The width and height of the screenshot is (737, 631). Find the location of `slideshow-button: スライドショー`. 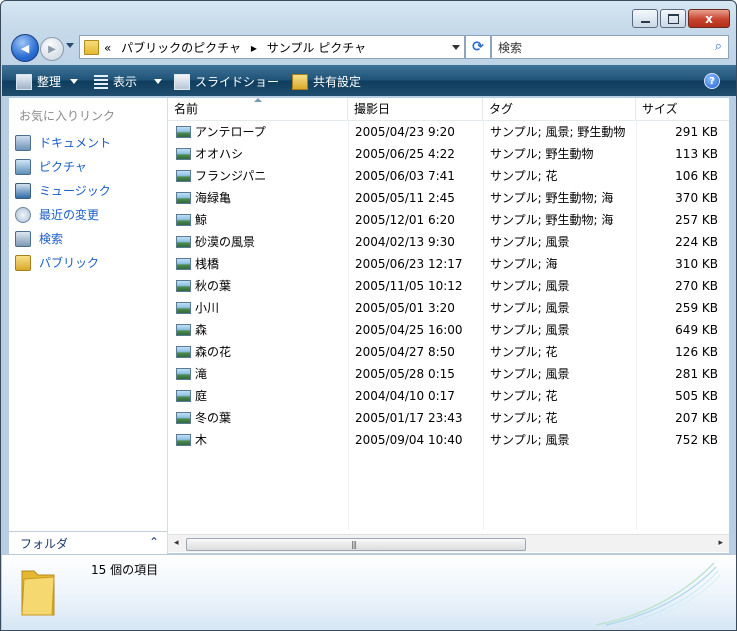

slideshow-button: スライドショー is located at coordinates (226, 81).